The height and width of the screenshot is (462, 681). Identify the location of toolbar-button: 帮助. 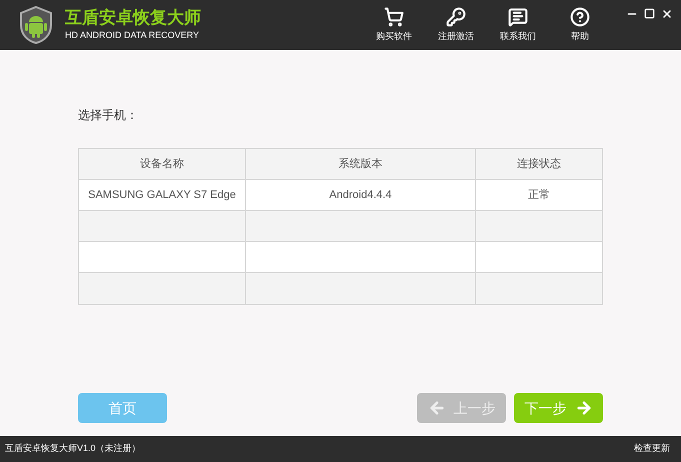
(580, 25).